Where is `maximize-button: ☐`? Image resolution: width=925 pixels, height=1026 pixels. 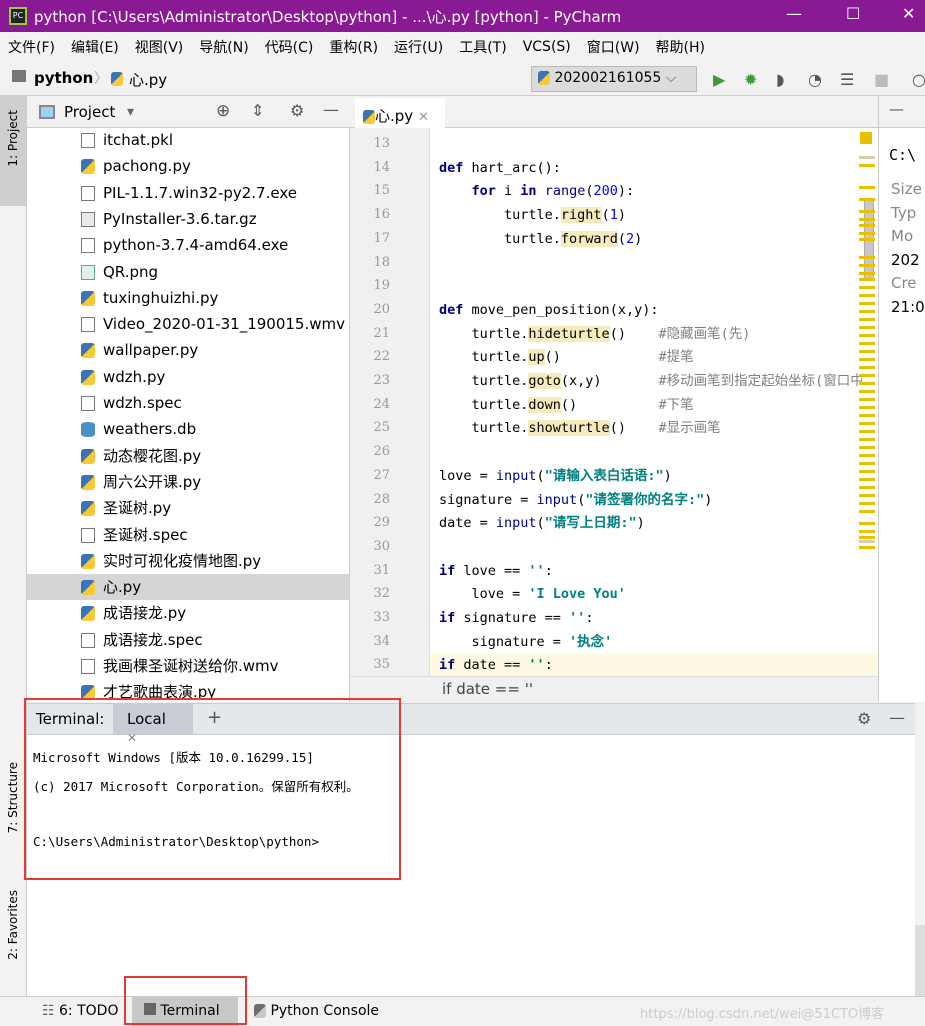 maximize-button: ☐ is located at coordinates (853, 13).